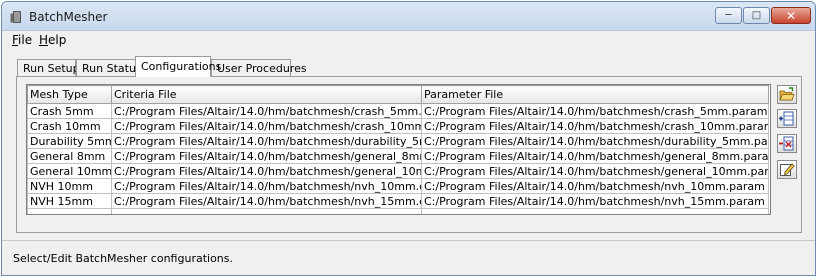 This screenshot has width=819, height=279. I want to click on column-header-mesh-type: Mesh Type, so click(69, 94).